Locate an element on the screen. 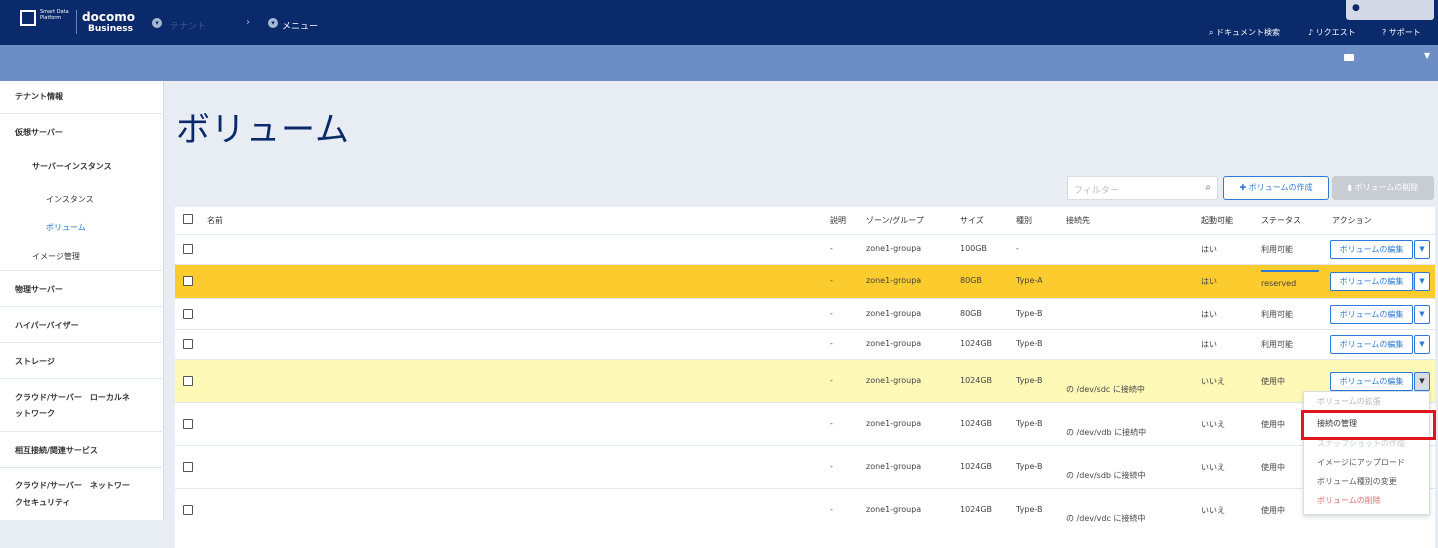 This screenshot has width=1438, height=548. sidebar-item-image: イメージ管理 is located at coordinates (56, 256).